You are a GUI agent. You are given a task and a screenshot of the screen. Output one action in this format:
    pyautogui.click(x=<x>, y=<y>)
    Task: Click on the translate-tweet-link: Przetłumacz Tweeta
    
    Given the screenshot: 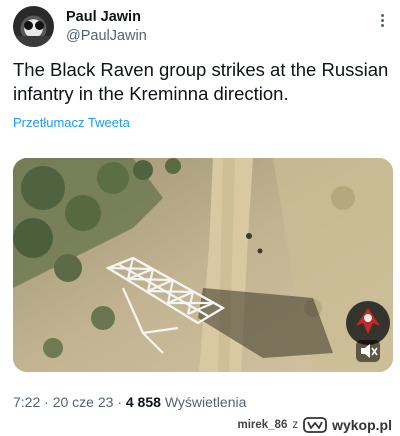 What is the action you would take?
    pyautogui.click(x=71, y=122)
    